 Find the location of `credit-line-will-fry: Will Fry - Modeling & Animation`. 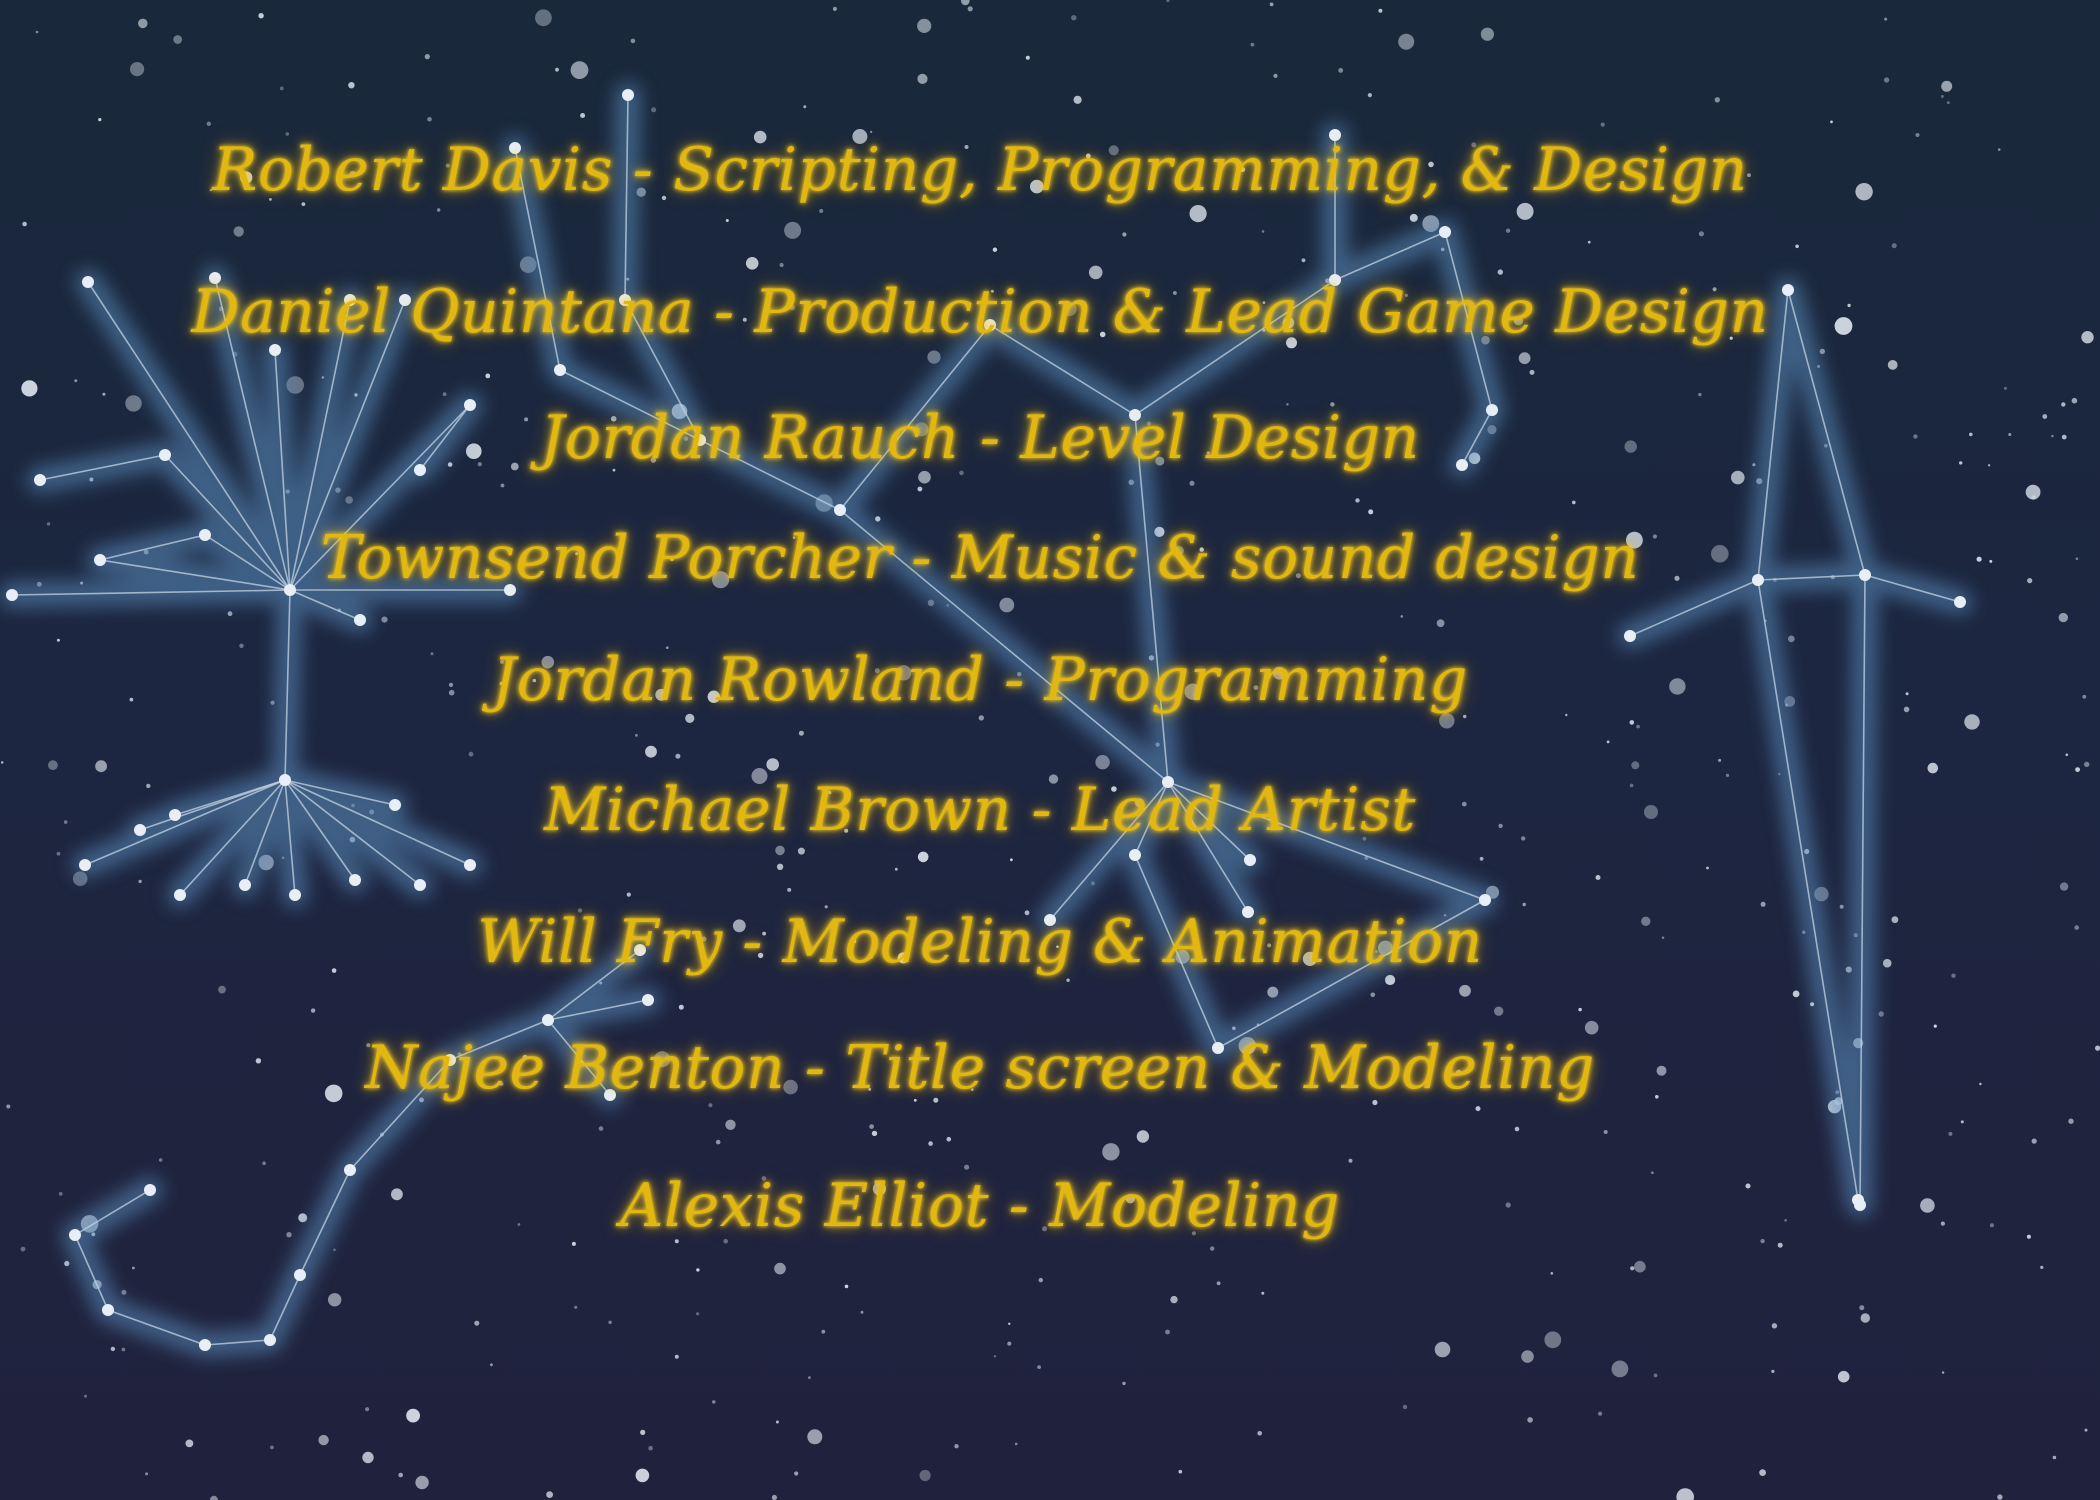

credit-line-will-fry: Will Fry - Modeling & Animation is located at coordinates (980, 942).